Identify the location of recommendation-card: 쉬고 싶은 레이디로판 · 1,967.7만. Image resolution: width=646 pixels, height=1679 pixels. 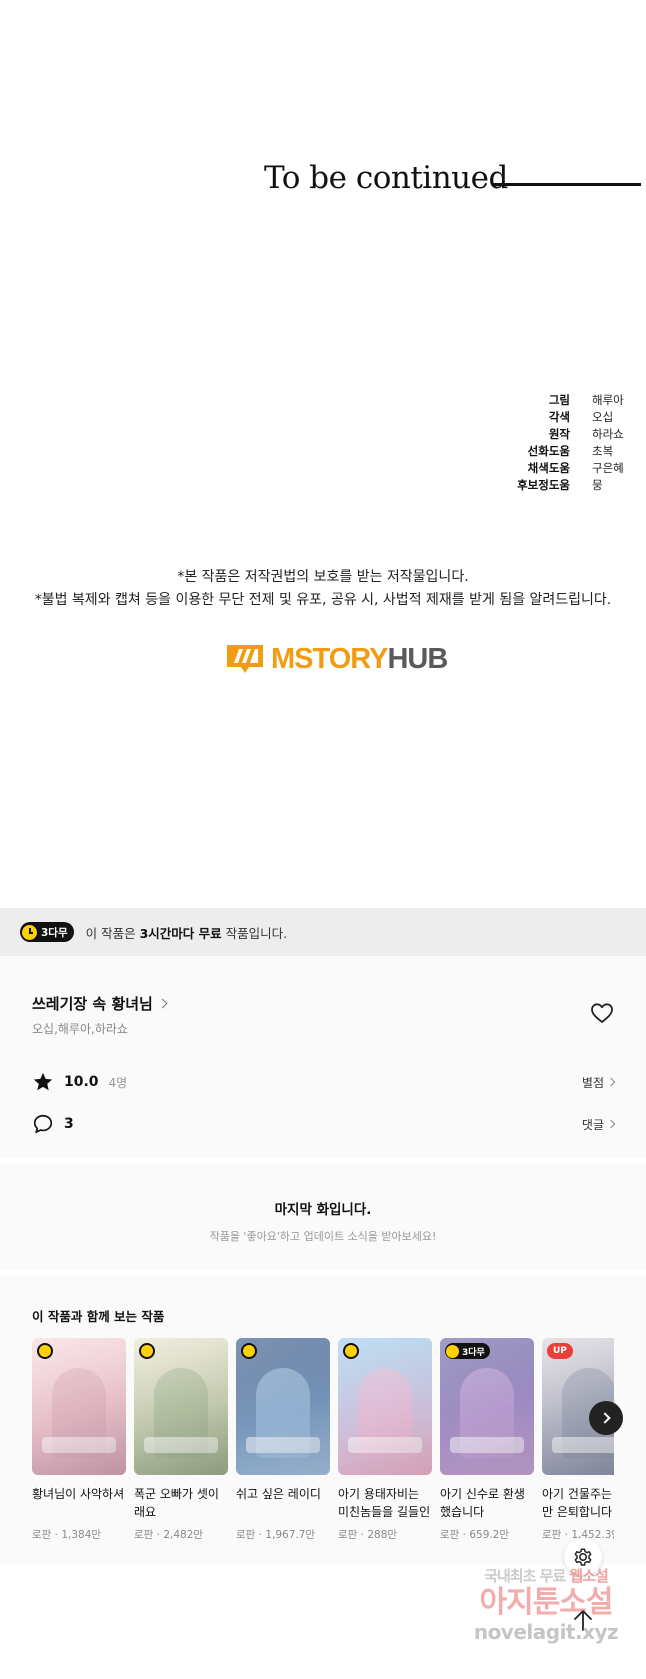
(283, 1440).